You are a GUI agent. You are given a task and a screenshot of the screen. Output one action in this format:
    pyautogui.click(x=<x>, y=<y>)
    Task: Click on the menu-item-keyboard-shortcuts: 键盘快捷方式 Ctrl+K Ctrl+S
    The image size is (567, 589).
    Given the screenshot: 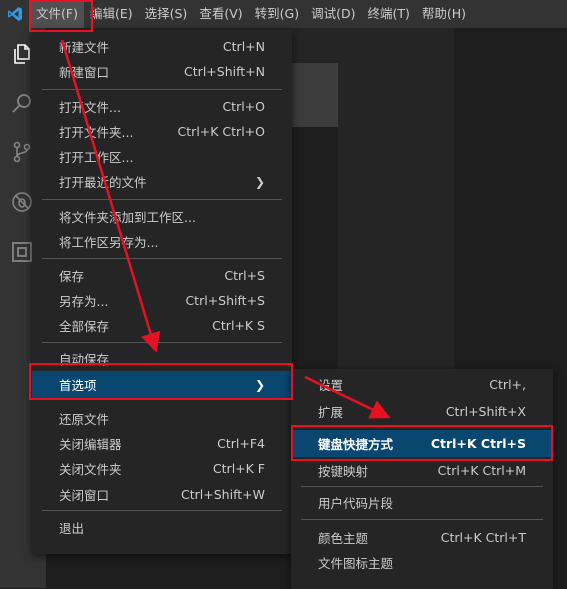 What is the action you would take?
    pyautogui.click(x=422, y=443)
    